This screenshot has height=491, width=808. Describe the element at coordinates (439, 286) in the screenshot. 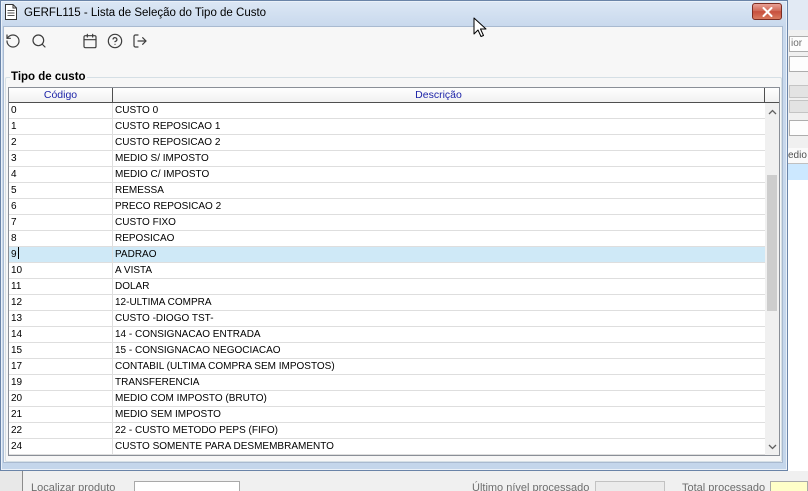

I see `cell-descricao: DOLAR` at that location.